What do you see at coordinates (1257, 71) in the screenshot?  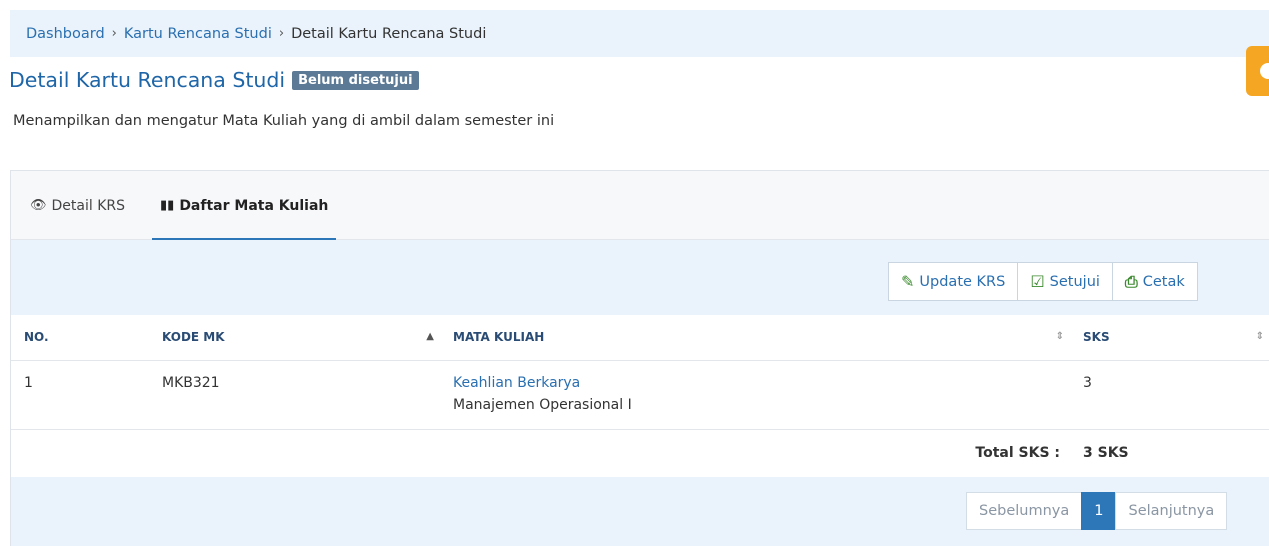 I see `settings-side-tab` at bounding box center [1257, 71].